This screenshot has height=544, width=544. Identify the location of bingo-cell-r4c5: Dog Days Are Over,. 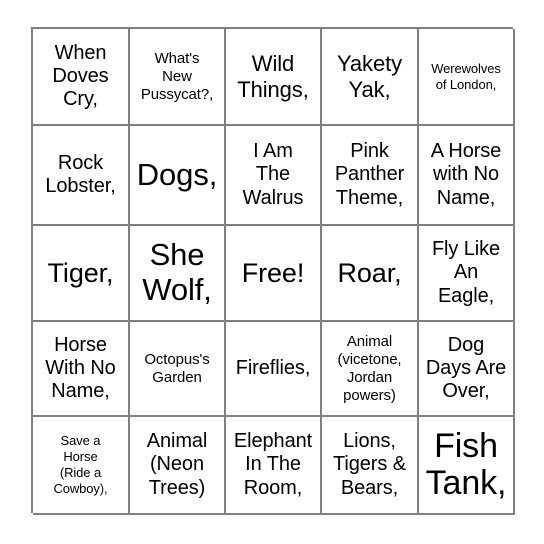
(467, 369).